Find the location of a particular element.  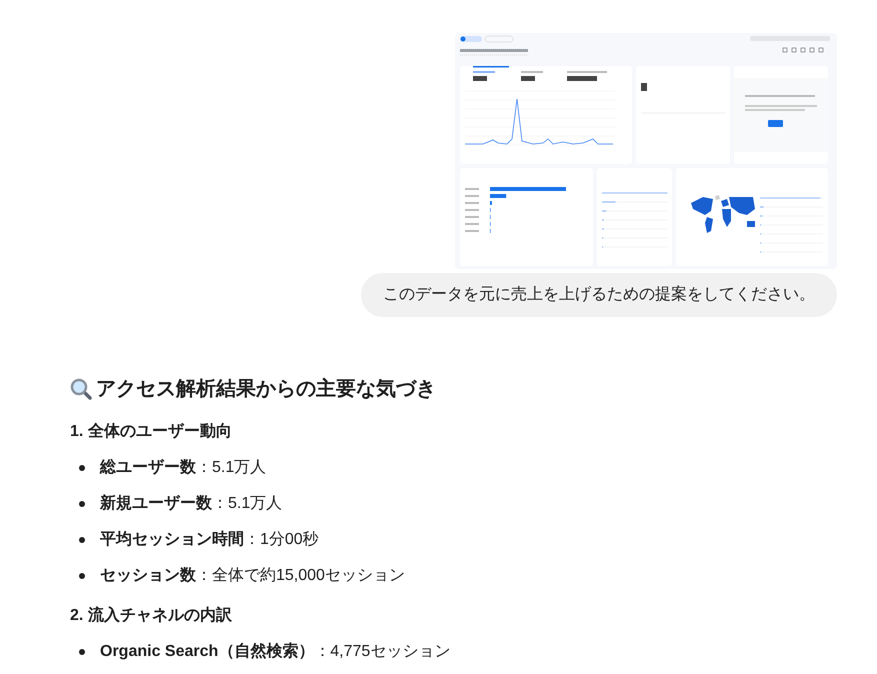

list-item-text: 平均セッション時間：1分00秒 is located at coordinates (209, 540).